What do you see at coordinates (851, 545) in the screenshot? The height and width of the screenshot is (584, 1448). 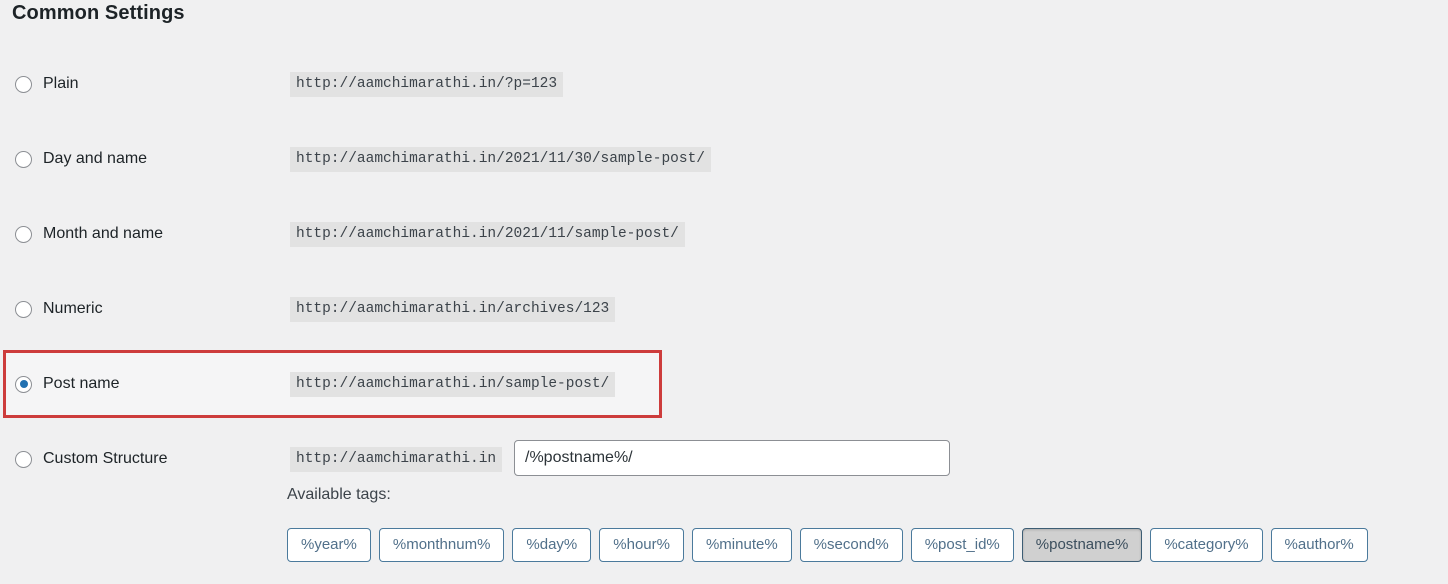 I see `tag-button-second: %second%` at bounding box center [851, 545].